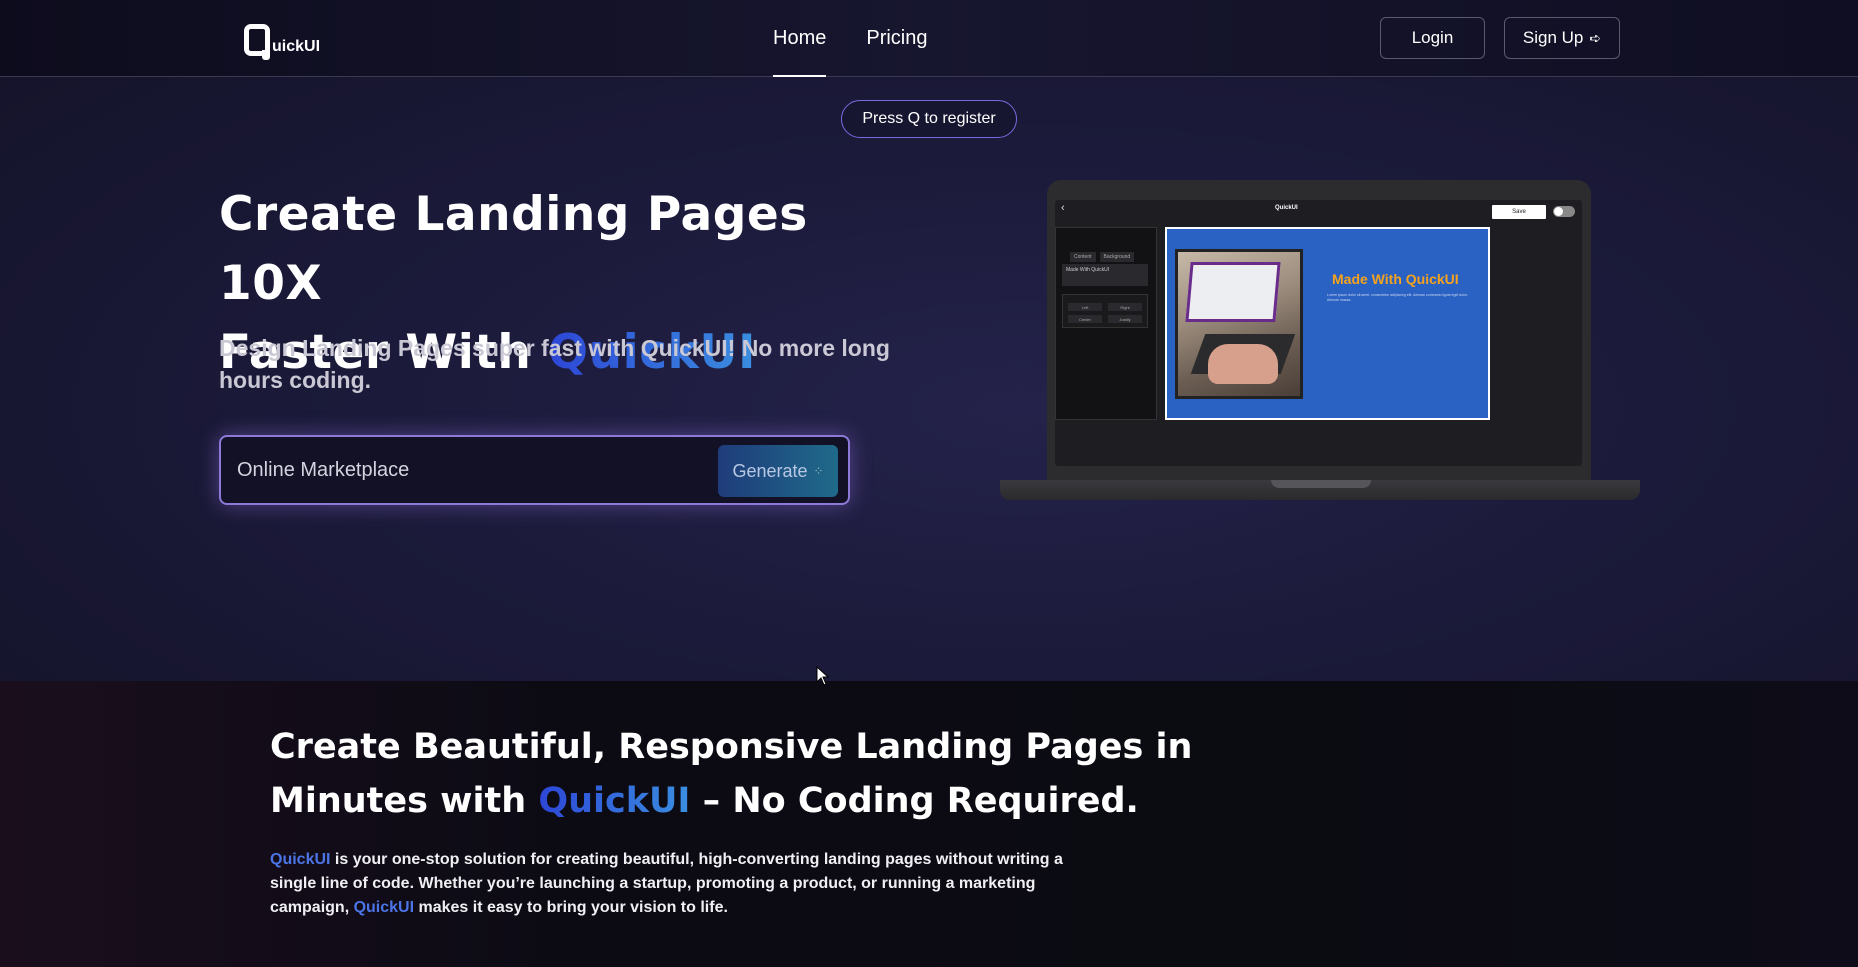 The height and width of the screenshot is (967, 1858). What do you see at coordinates (1063, 208) in the screenshot?
I see `back-icon: ‹` at bounding box center [1063, 208].